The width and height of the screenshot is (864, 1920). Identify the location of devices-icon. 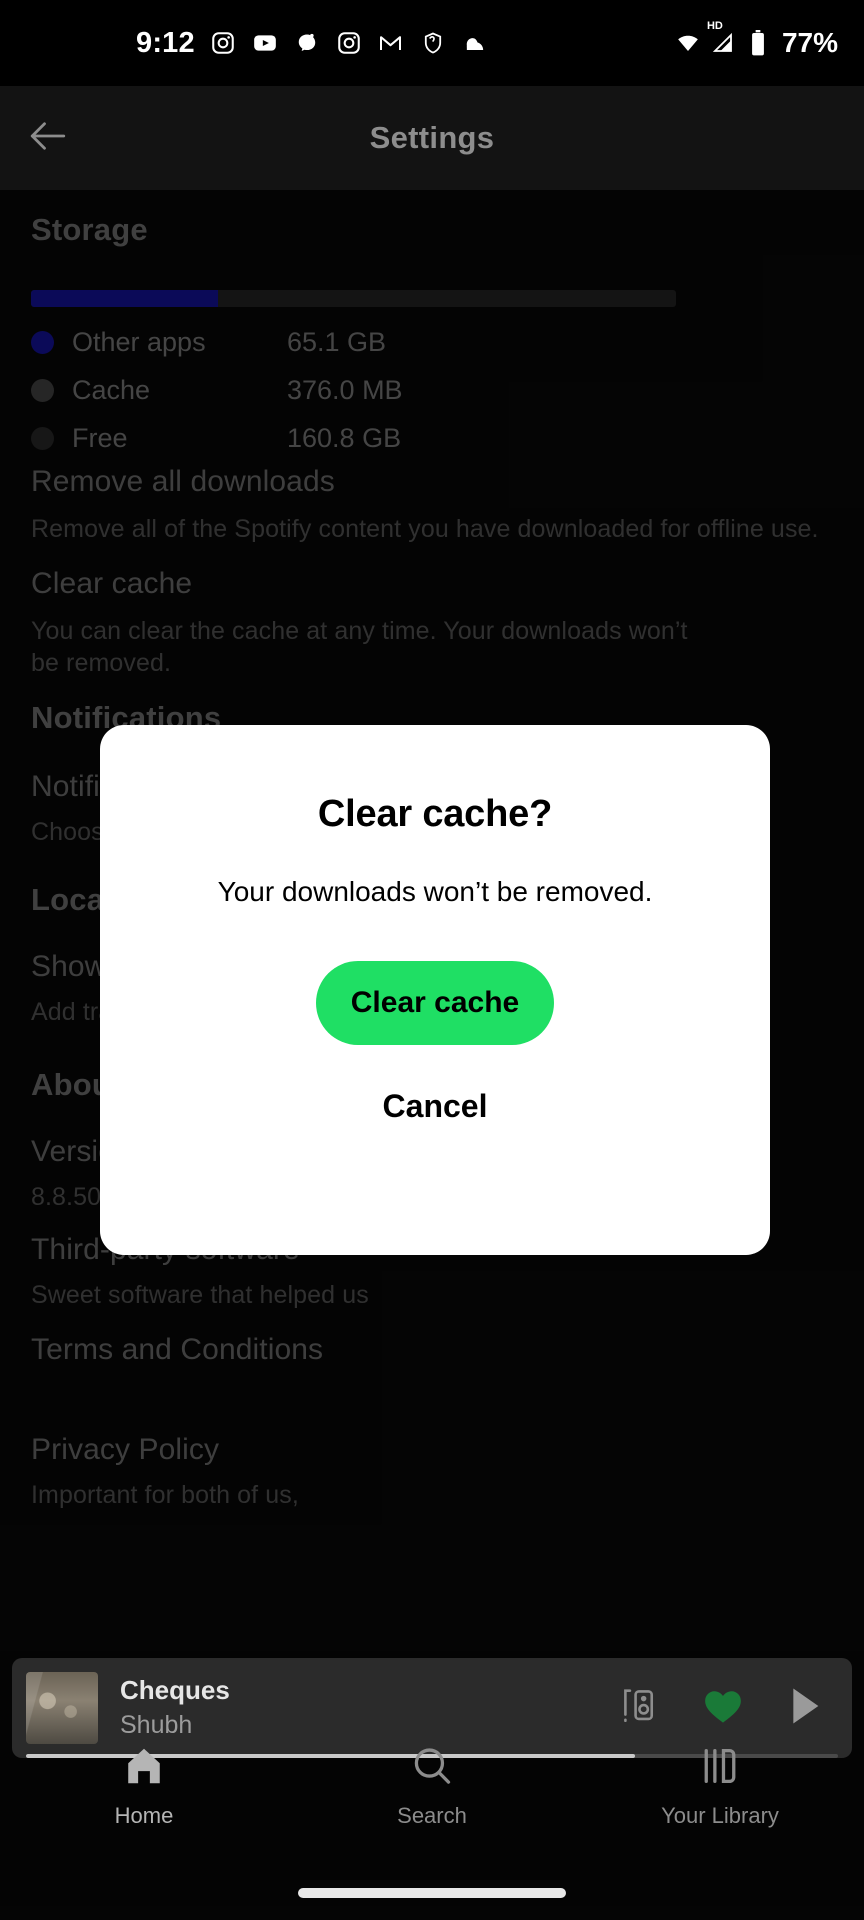
(638, 1708).